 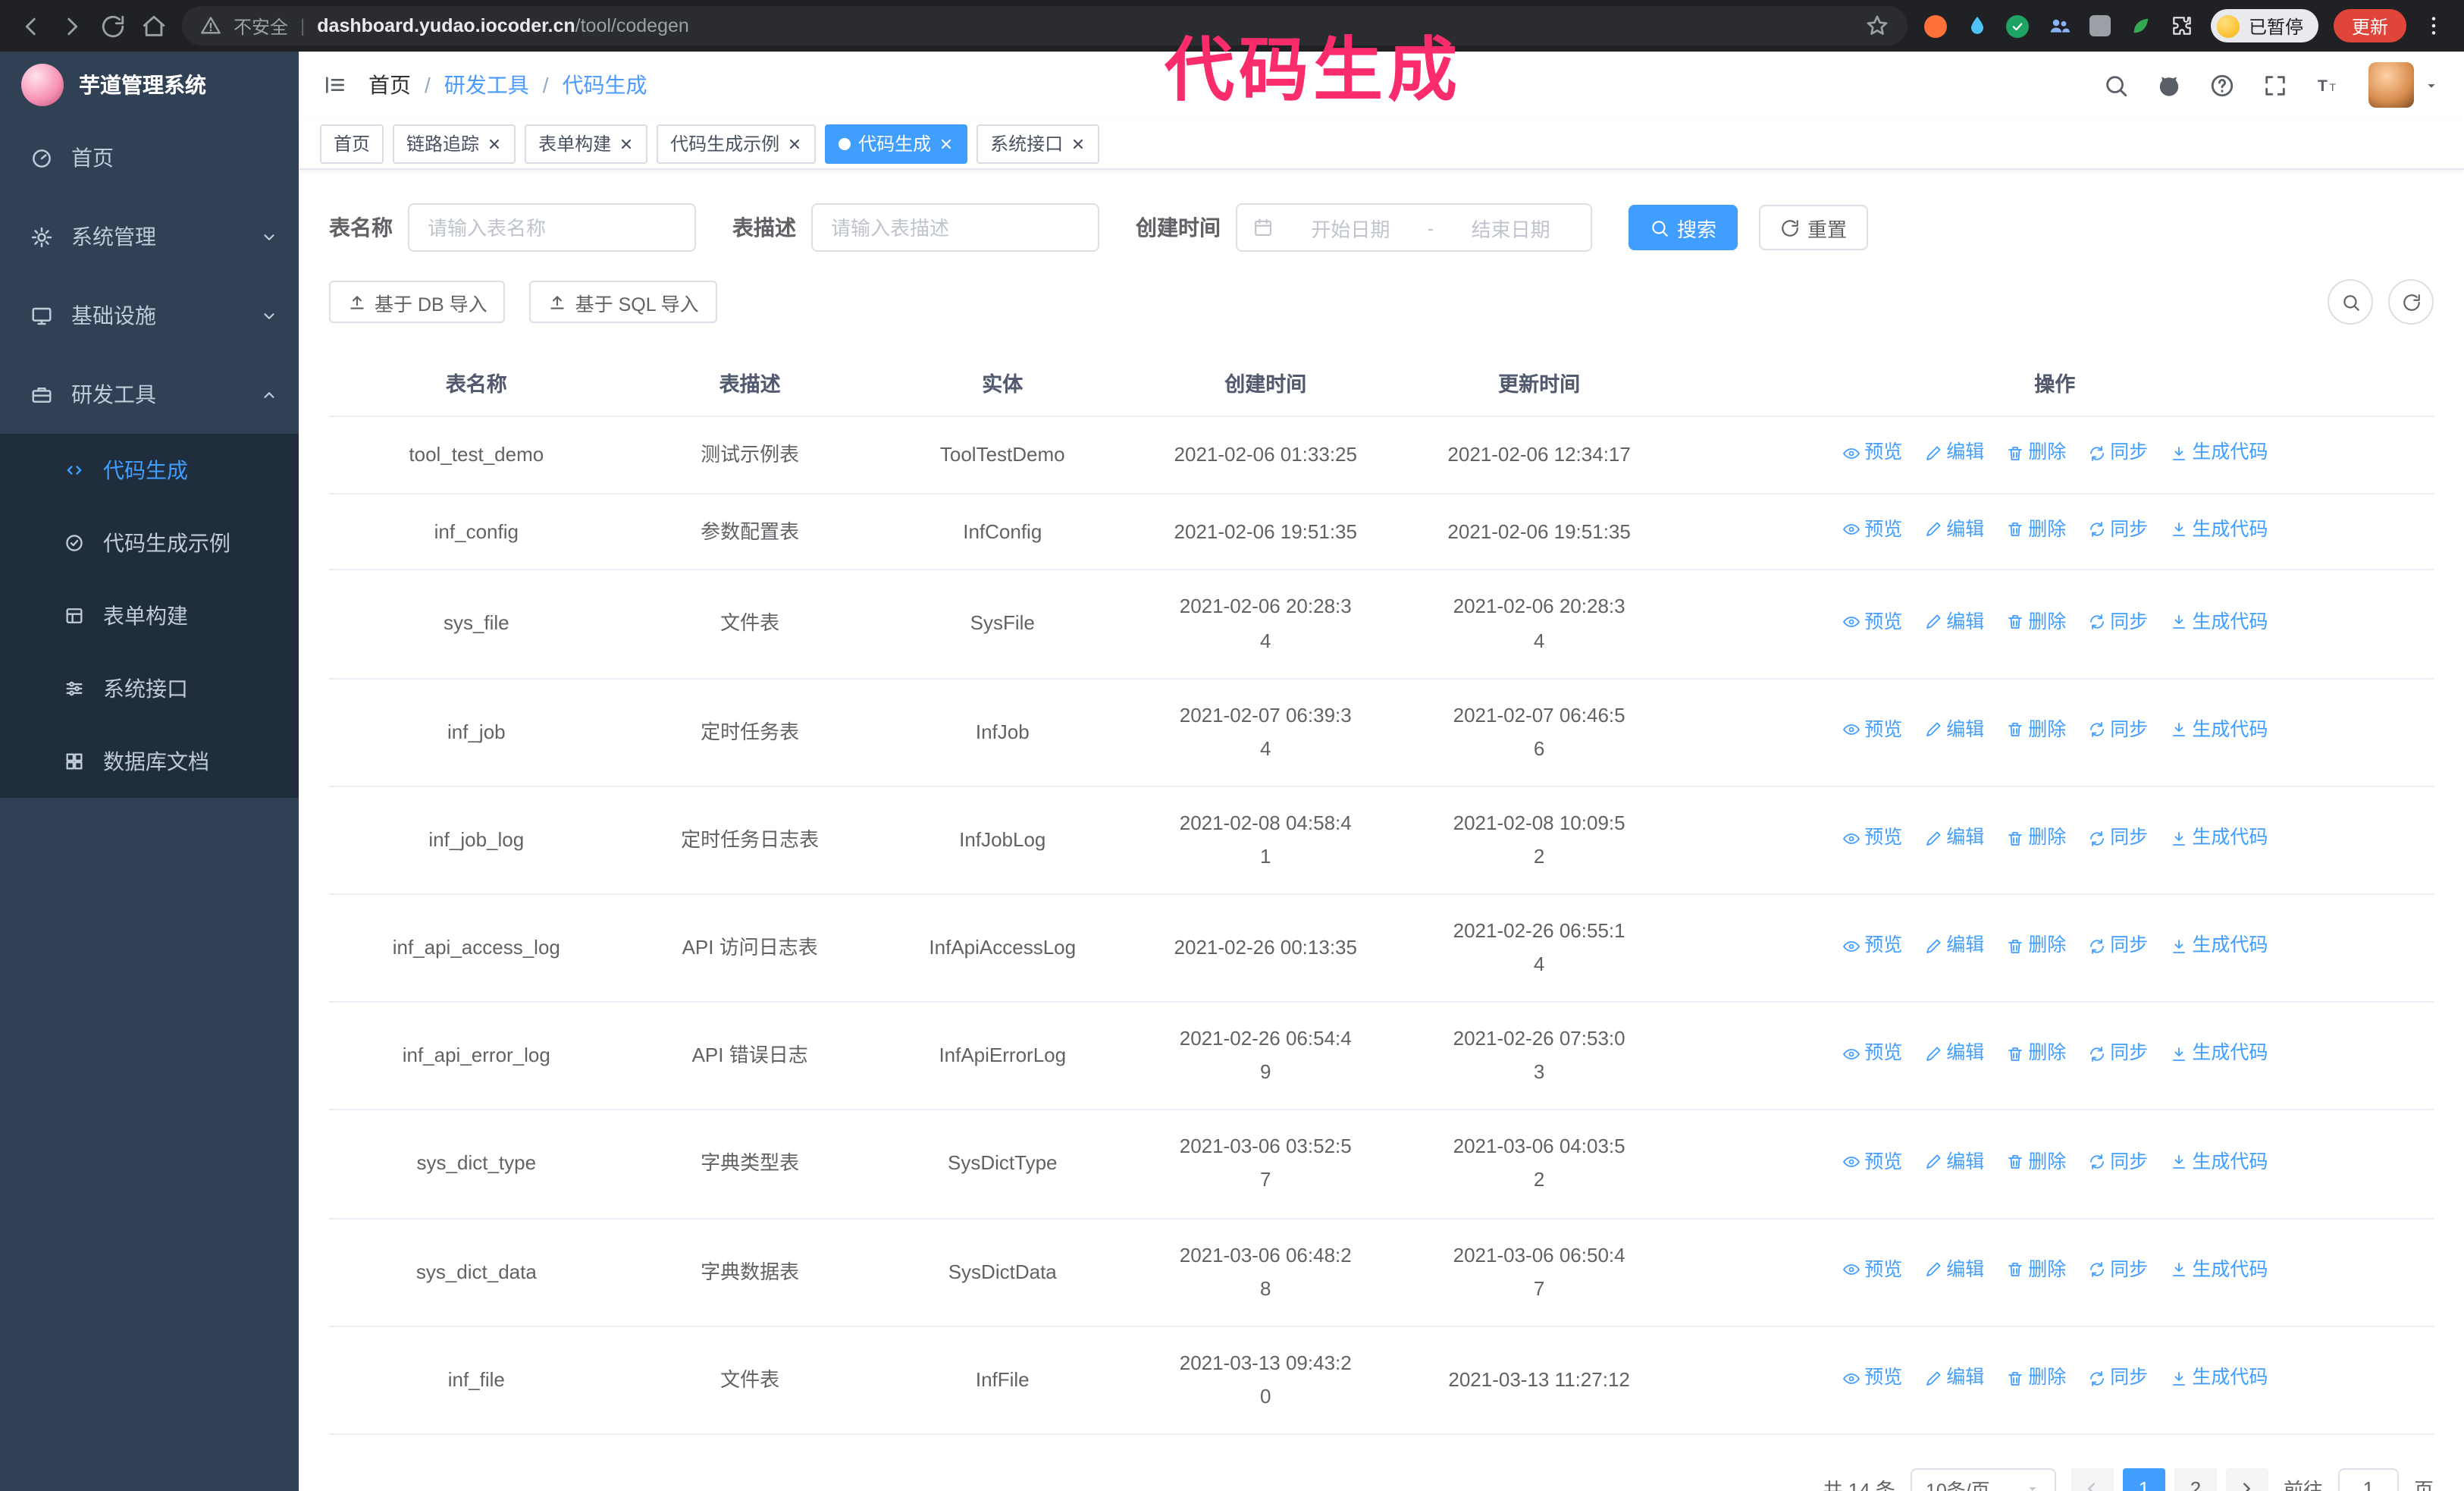 What do you see at coordinates (150, 394) in the screenshot?
I see `sidebar-item-研发工具: 研发工具` at bounding box center [150, 394].